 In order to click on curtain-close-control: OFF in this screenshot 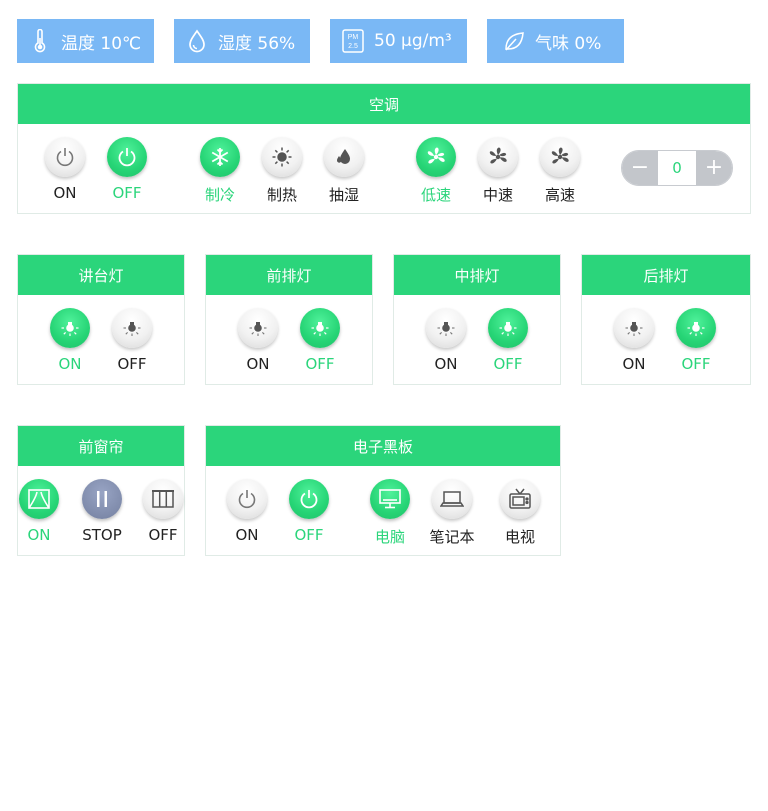, I will do `click(163, 511)`.